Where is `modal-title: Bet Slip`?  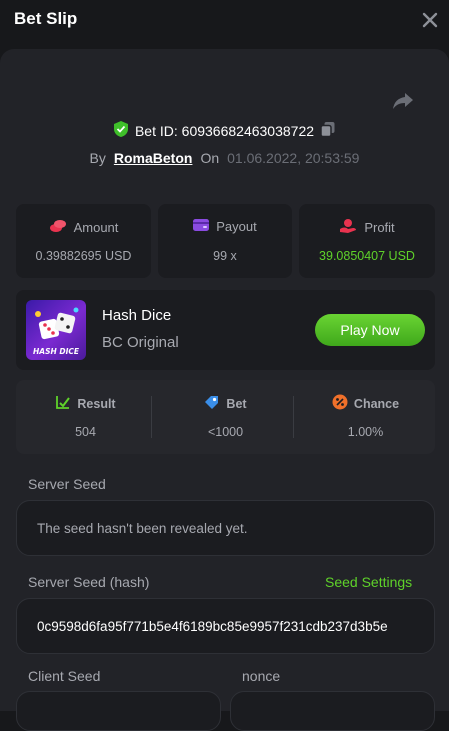 modal-title: Bet Slip is located at coordinates (46, 18).